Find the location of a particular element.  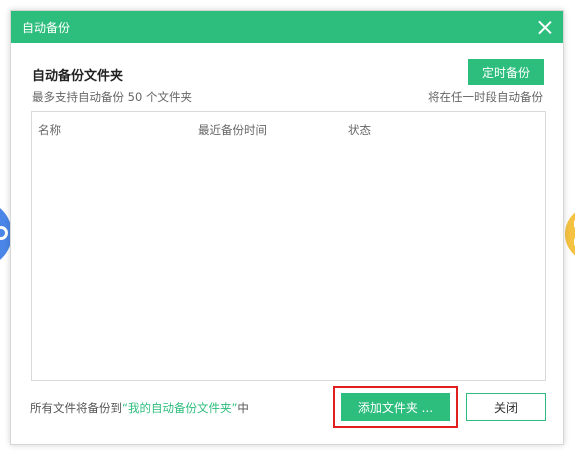

column-header-last-backup-time: 最近备份时间 is located at coordinates (232, 130).